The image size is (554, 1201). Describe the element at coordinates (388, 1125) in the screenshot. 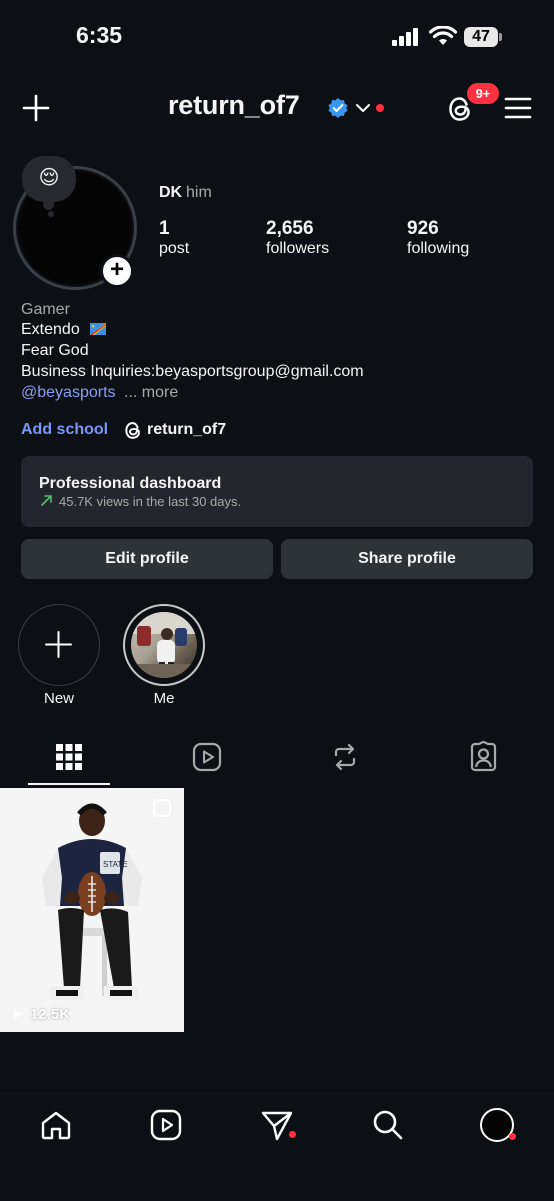

I see `search-icon` at that location.